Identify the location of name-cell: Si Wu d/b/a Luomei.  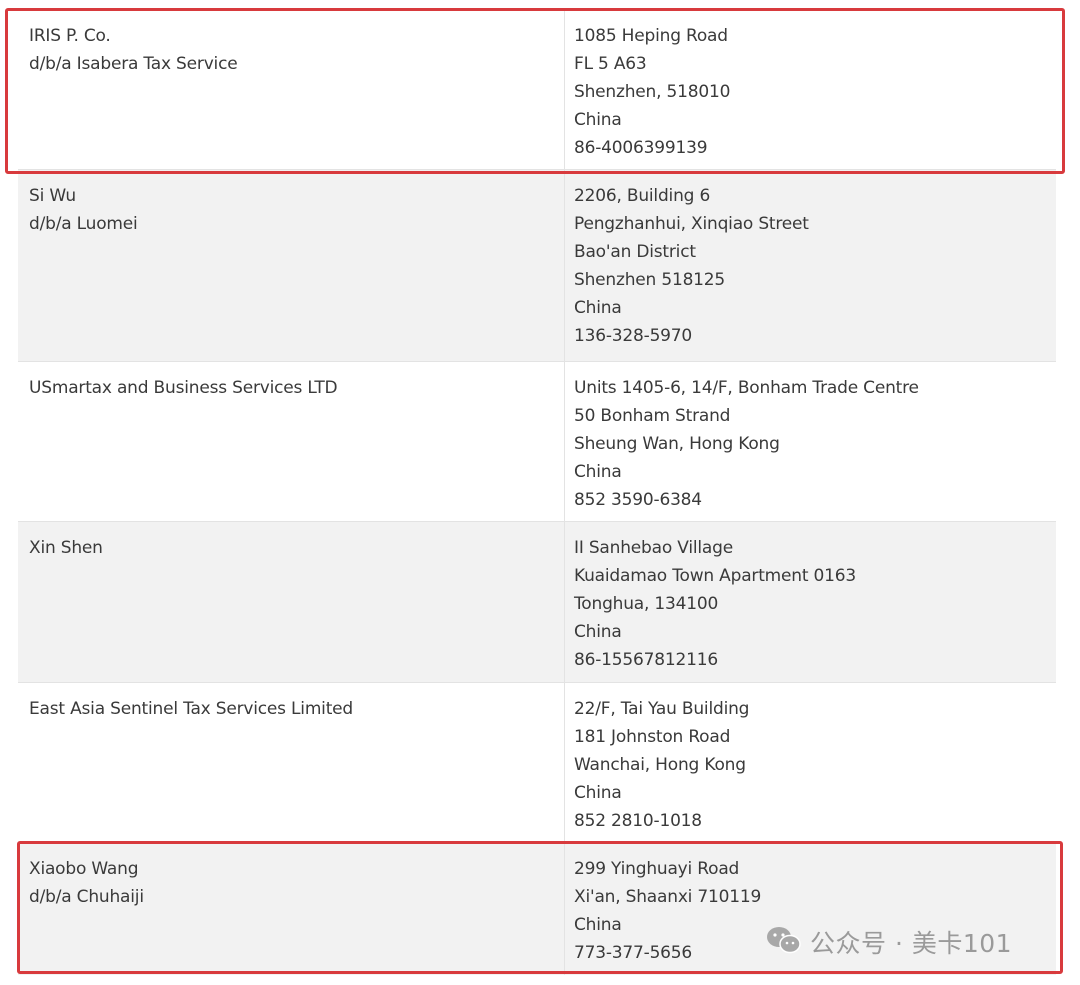
(291, 265).